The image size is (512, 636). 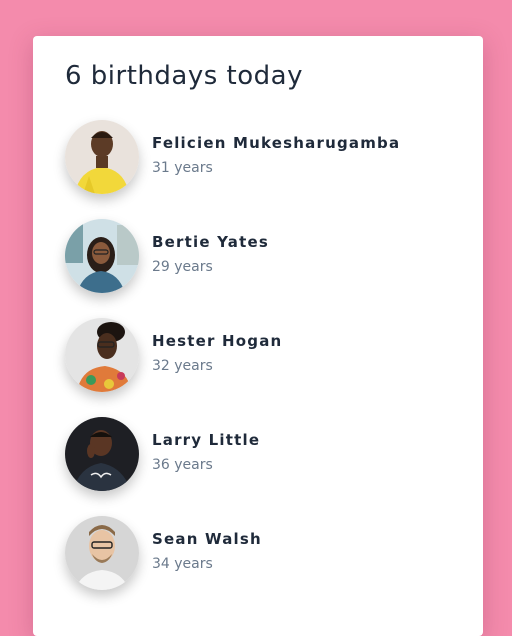 What do you see at coordinates (210, 242) in the screenshot?
I see `person-name: Bertie Yates` at bounding box center [210, 242].